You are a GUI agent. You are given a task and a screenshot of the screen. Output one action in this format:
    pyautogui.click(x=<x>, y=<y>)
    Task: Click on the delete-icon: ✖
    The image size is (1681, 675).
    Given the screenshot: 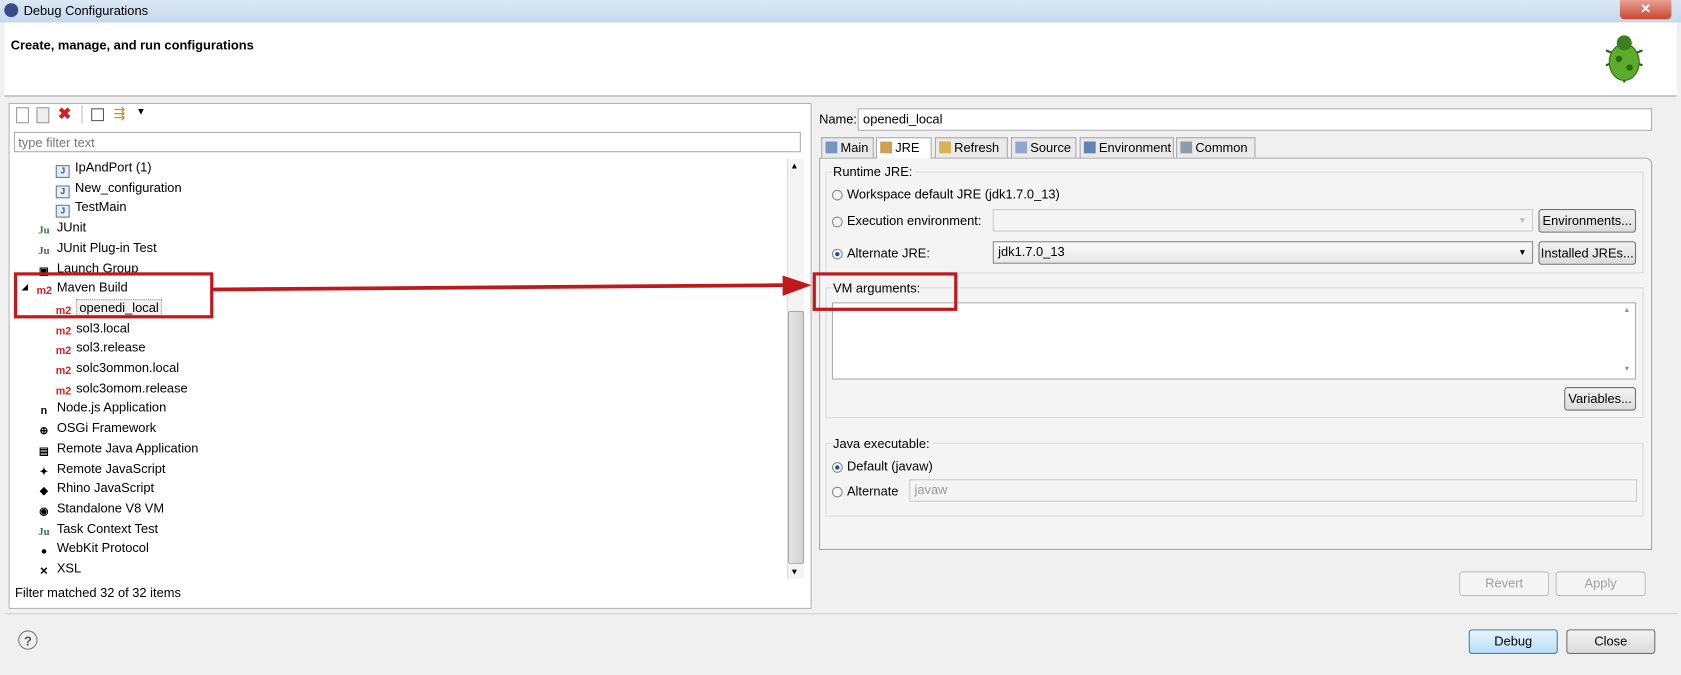 What is the action you would take?
    pyautogui.click(x=64, y=113)
    